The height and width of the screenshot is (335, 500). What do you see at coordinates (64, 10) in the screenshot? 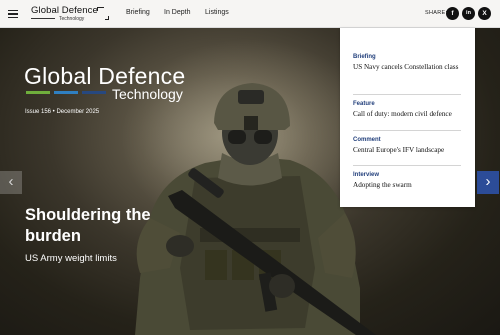
I see `brand-title: Global Defence` at bounding box center [64, 10].